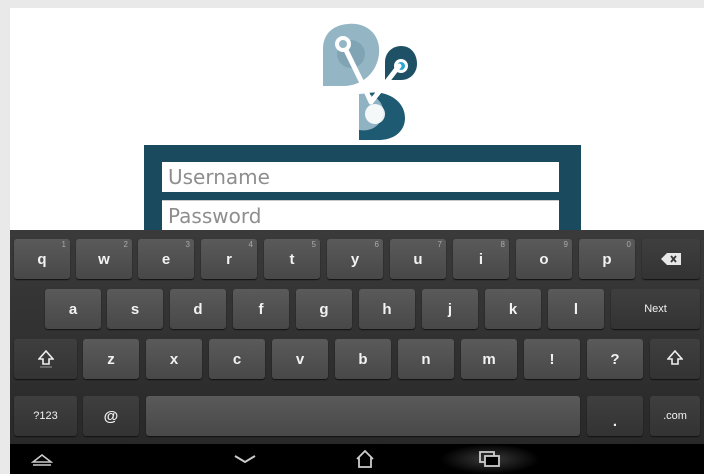 The height and width of the screenshot is (474, 704). I want to click on key-y: y 6, so click(355, 259).